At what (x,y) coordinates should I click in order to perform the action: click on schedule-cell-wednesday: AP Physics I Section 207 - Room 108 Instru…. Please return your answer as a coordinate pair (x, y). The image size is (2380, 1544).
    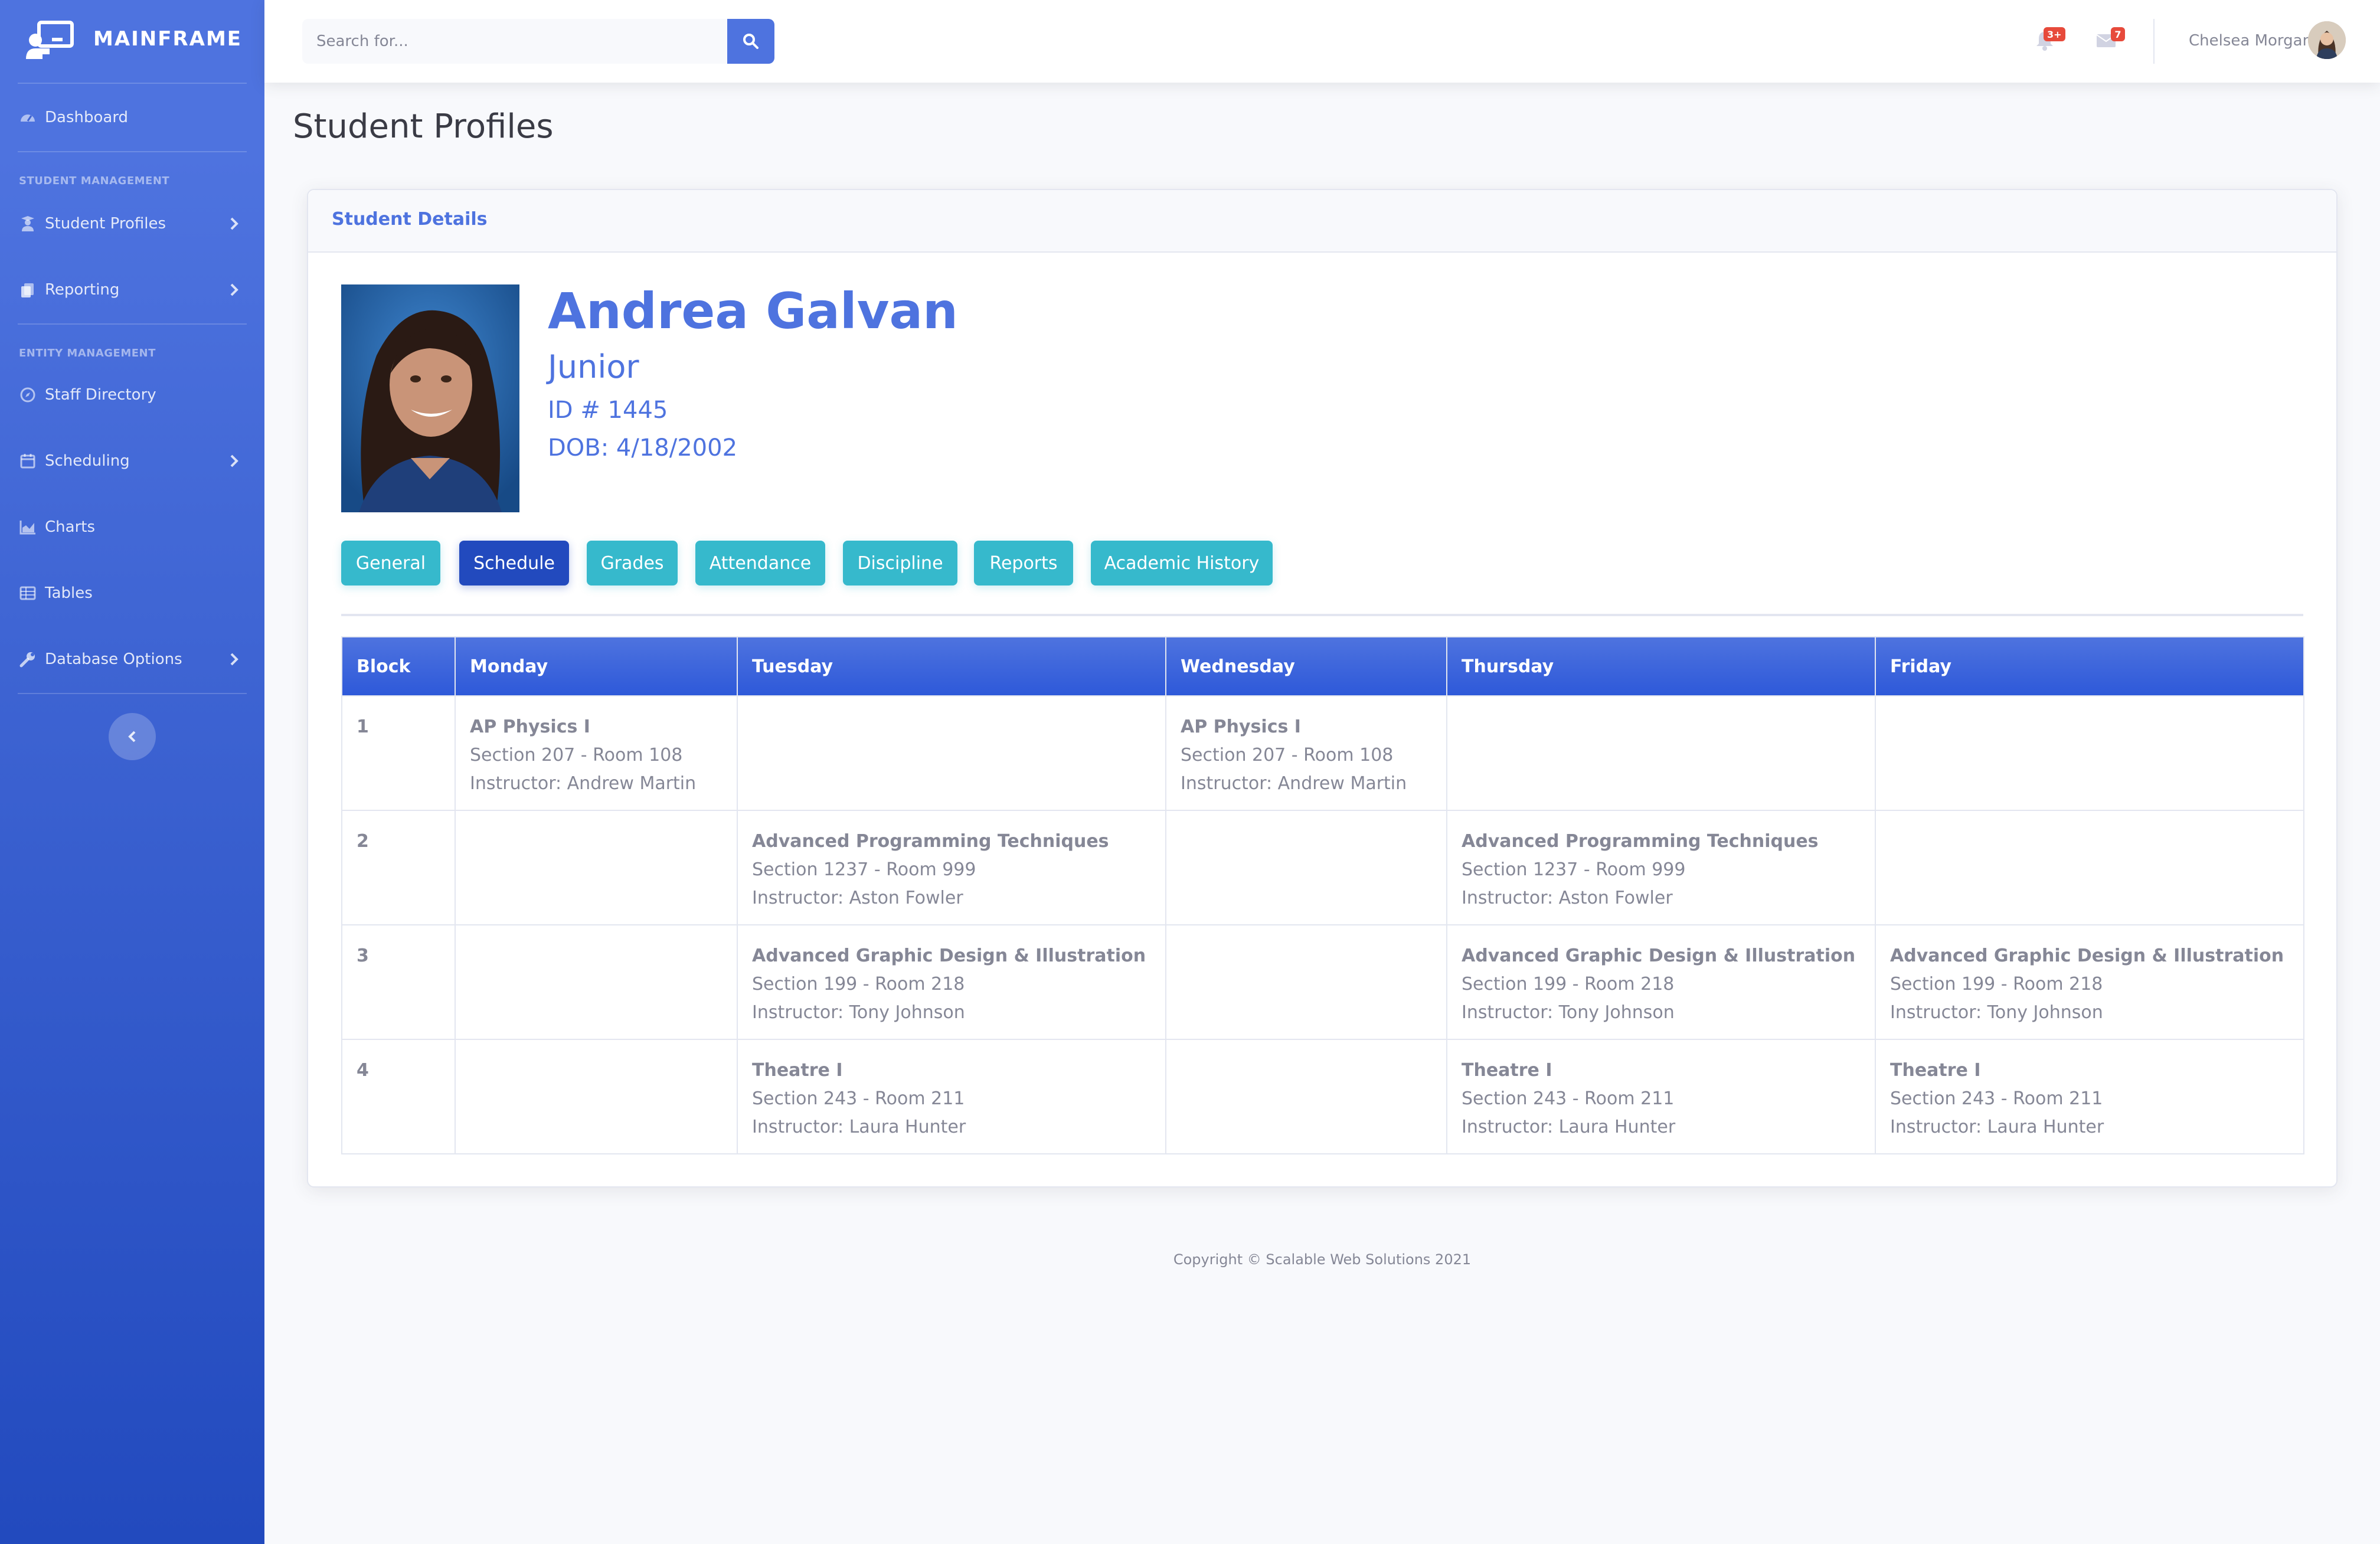
    Looking at the image, I should click on (1306, 753).